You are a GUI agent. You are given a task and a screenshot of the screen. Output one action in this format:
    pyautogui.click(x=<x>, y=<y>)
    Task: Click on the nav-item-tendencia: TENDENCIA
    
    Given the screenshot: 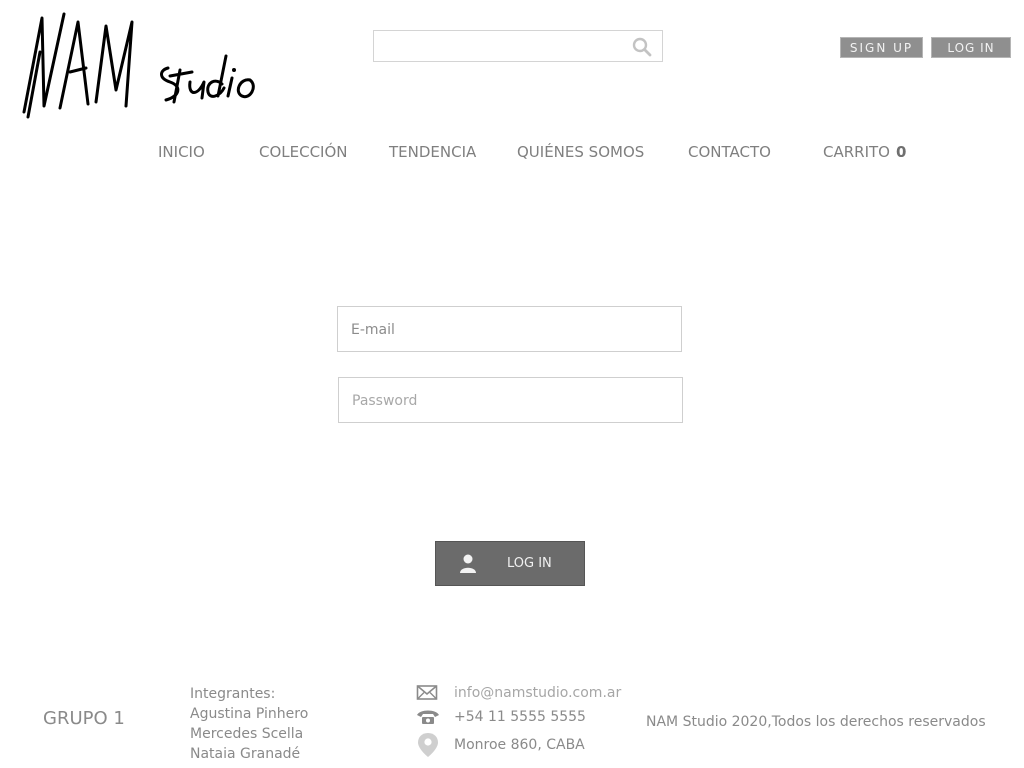 What is the action you would take?
    pyautogui.click(x=432, y=152)
    